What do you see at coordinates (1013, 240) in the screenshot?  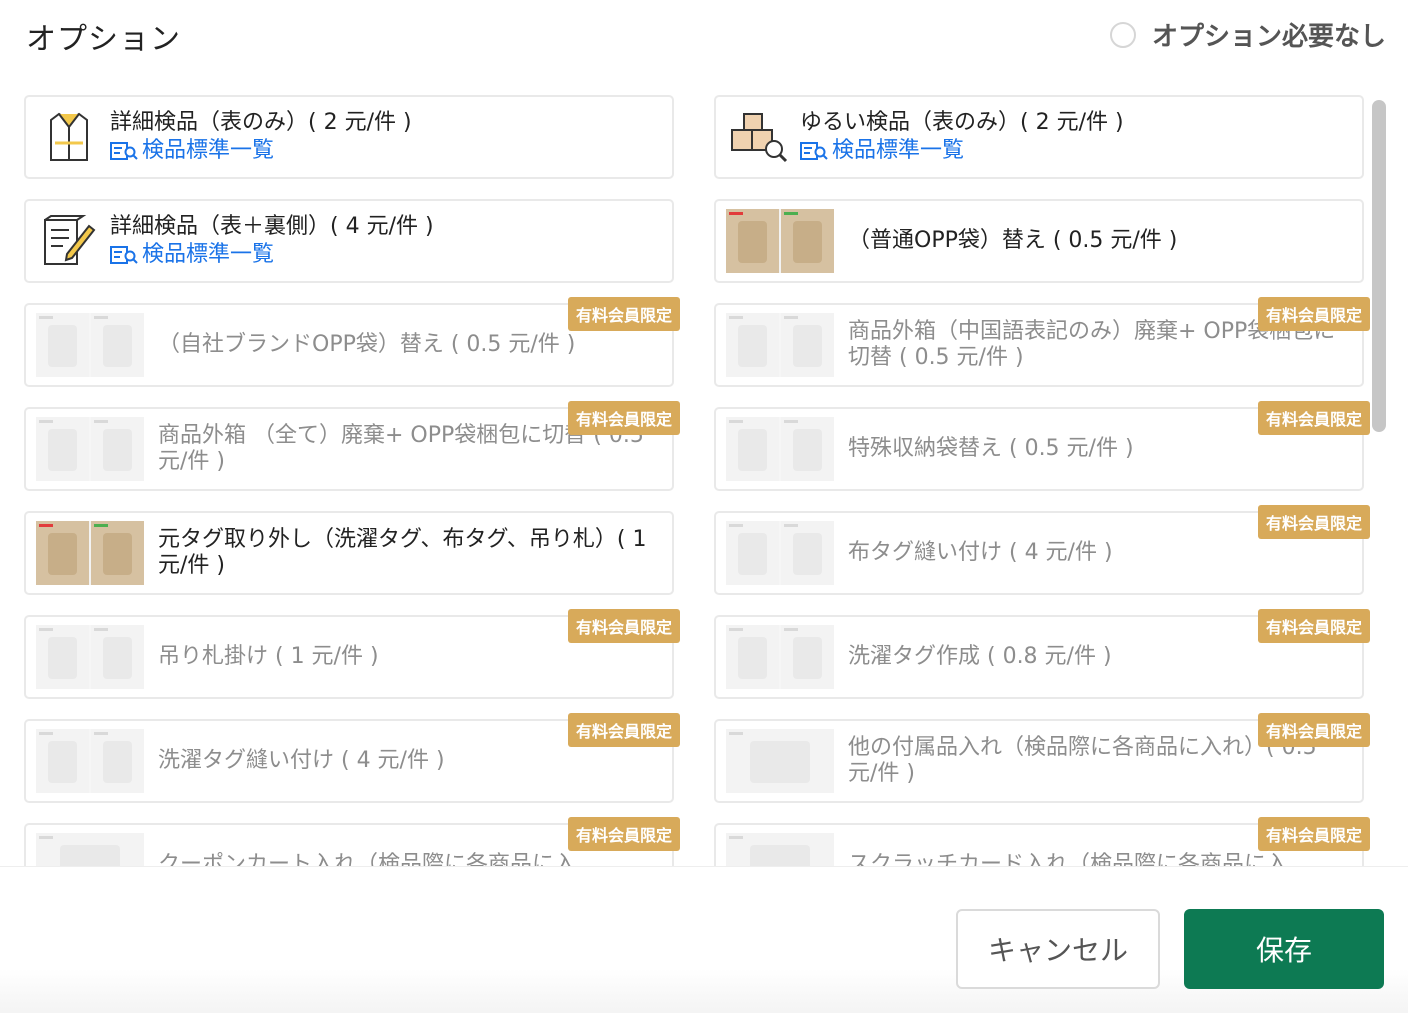 I see `option-label: （普通OPP袋）替え ( 0.5 元/件 )` at bounding box center [1013, 240].